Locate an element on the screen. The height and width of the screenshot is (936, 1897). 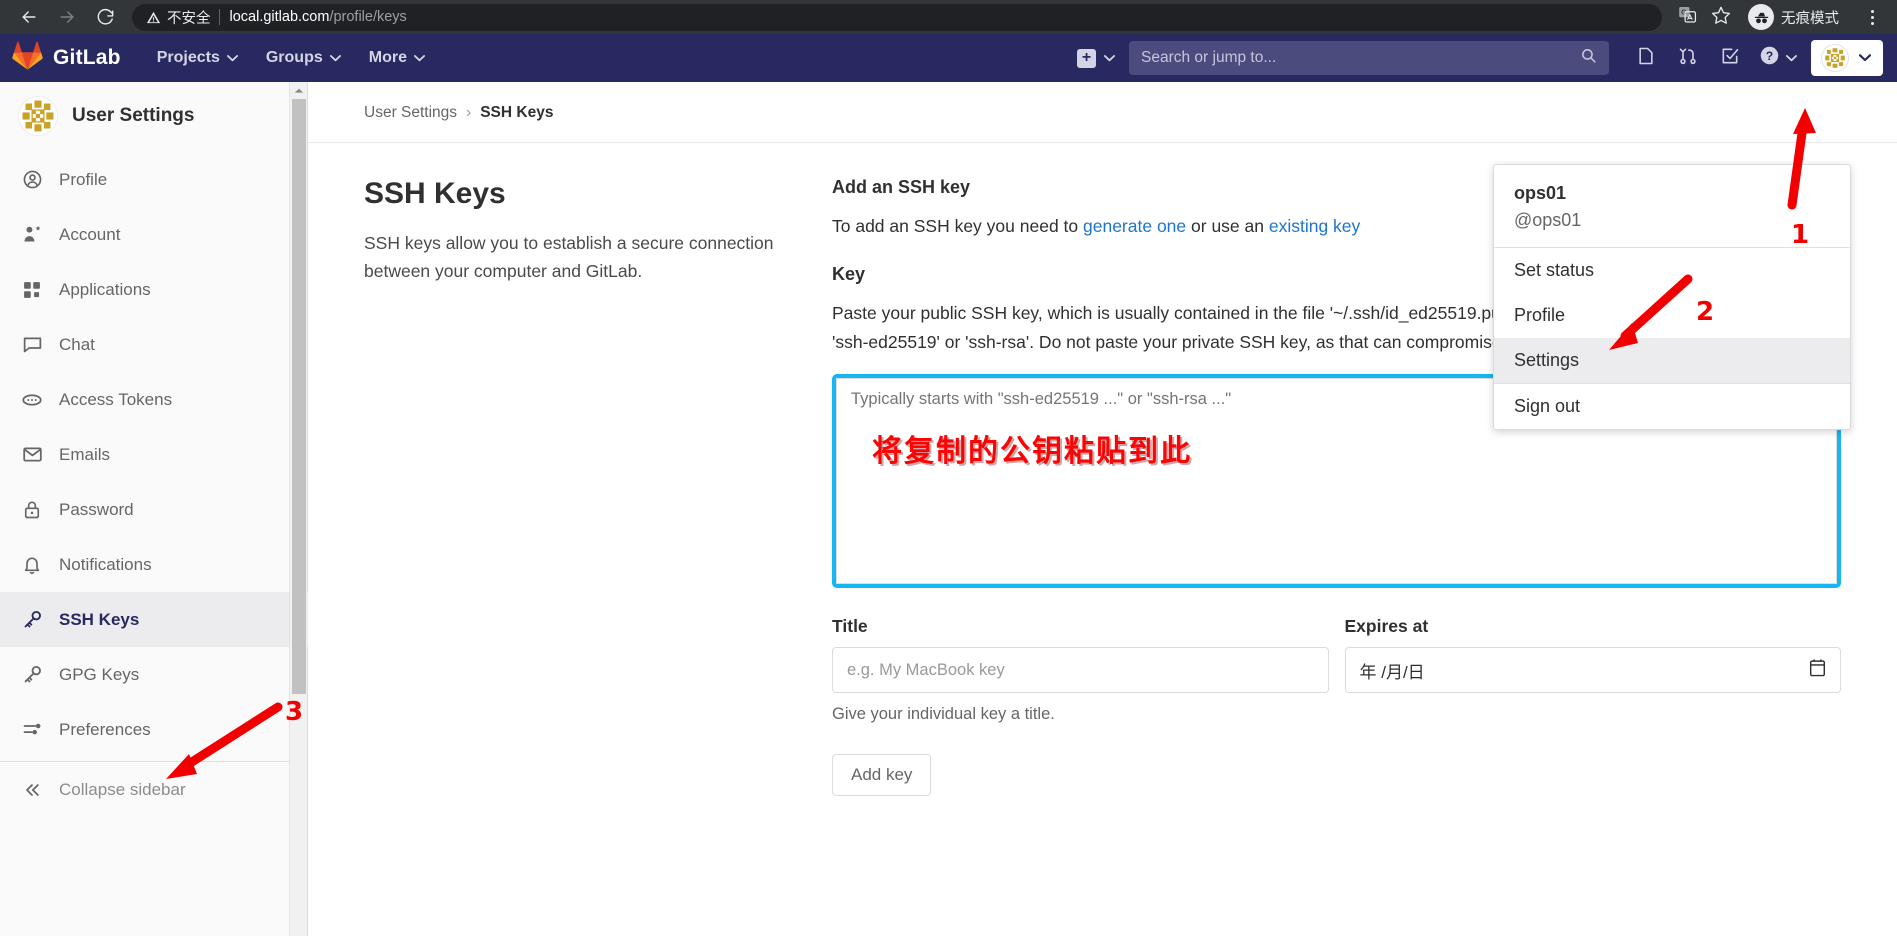
sidebar-item-applications: Applications is located at coordinates (154, 289).